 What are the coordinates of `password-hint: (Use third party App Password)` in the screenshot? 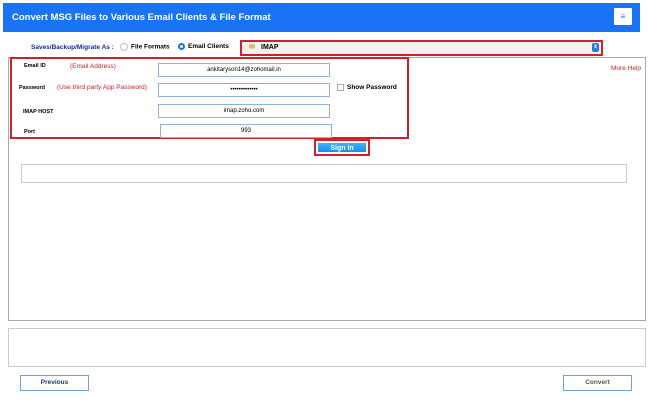 It's located at (102, 87).